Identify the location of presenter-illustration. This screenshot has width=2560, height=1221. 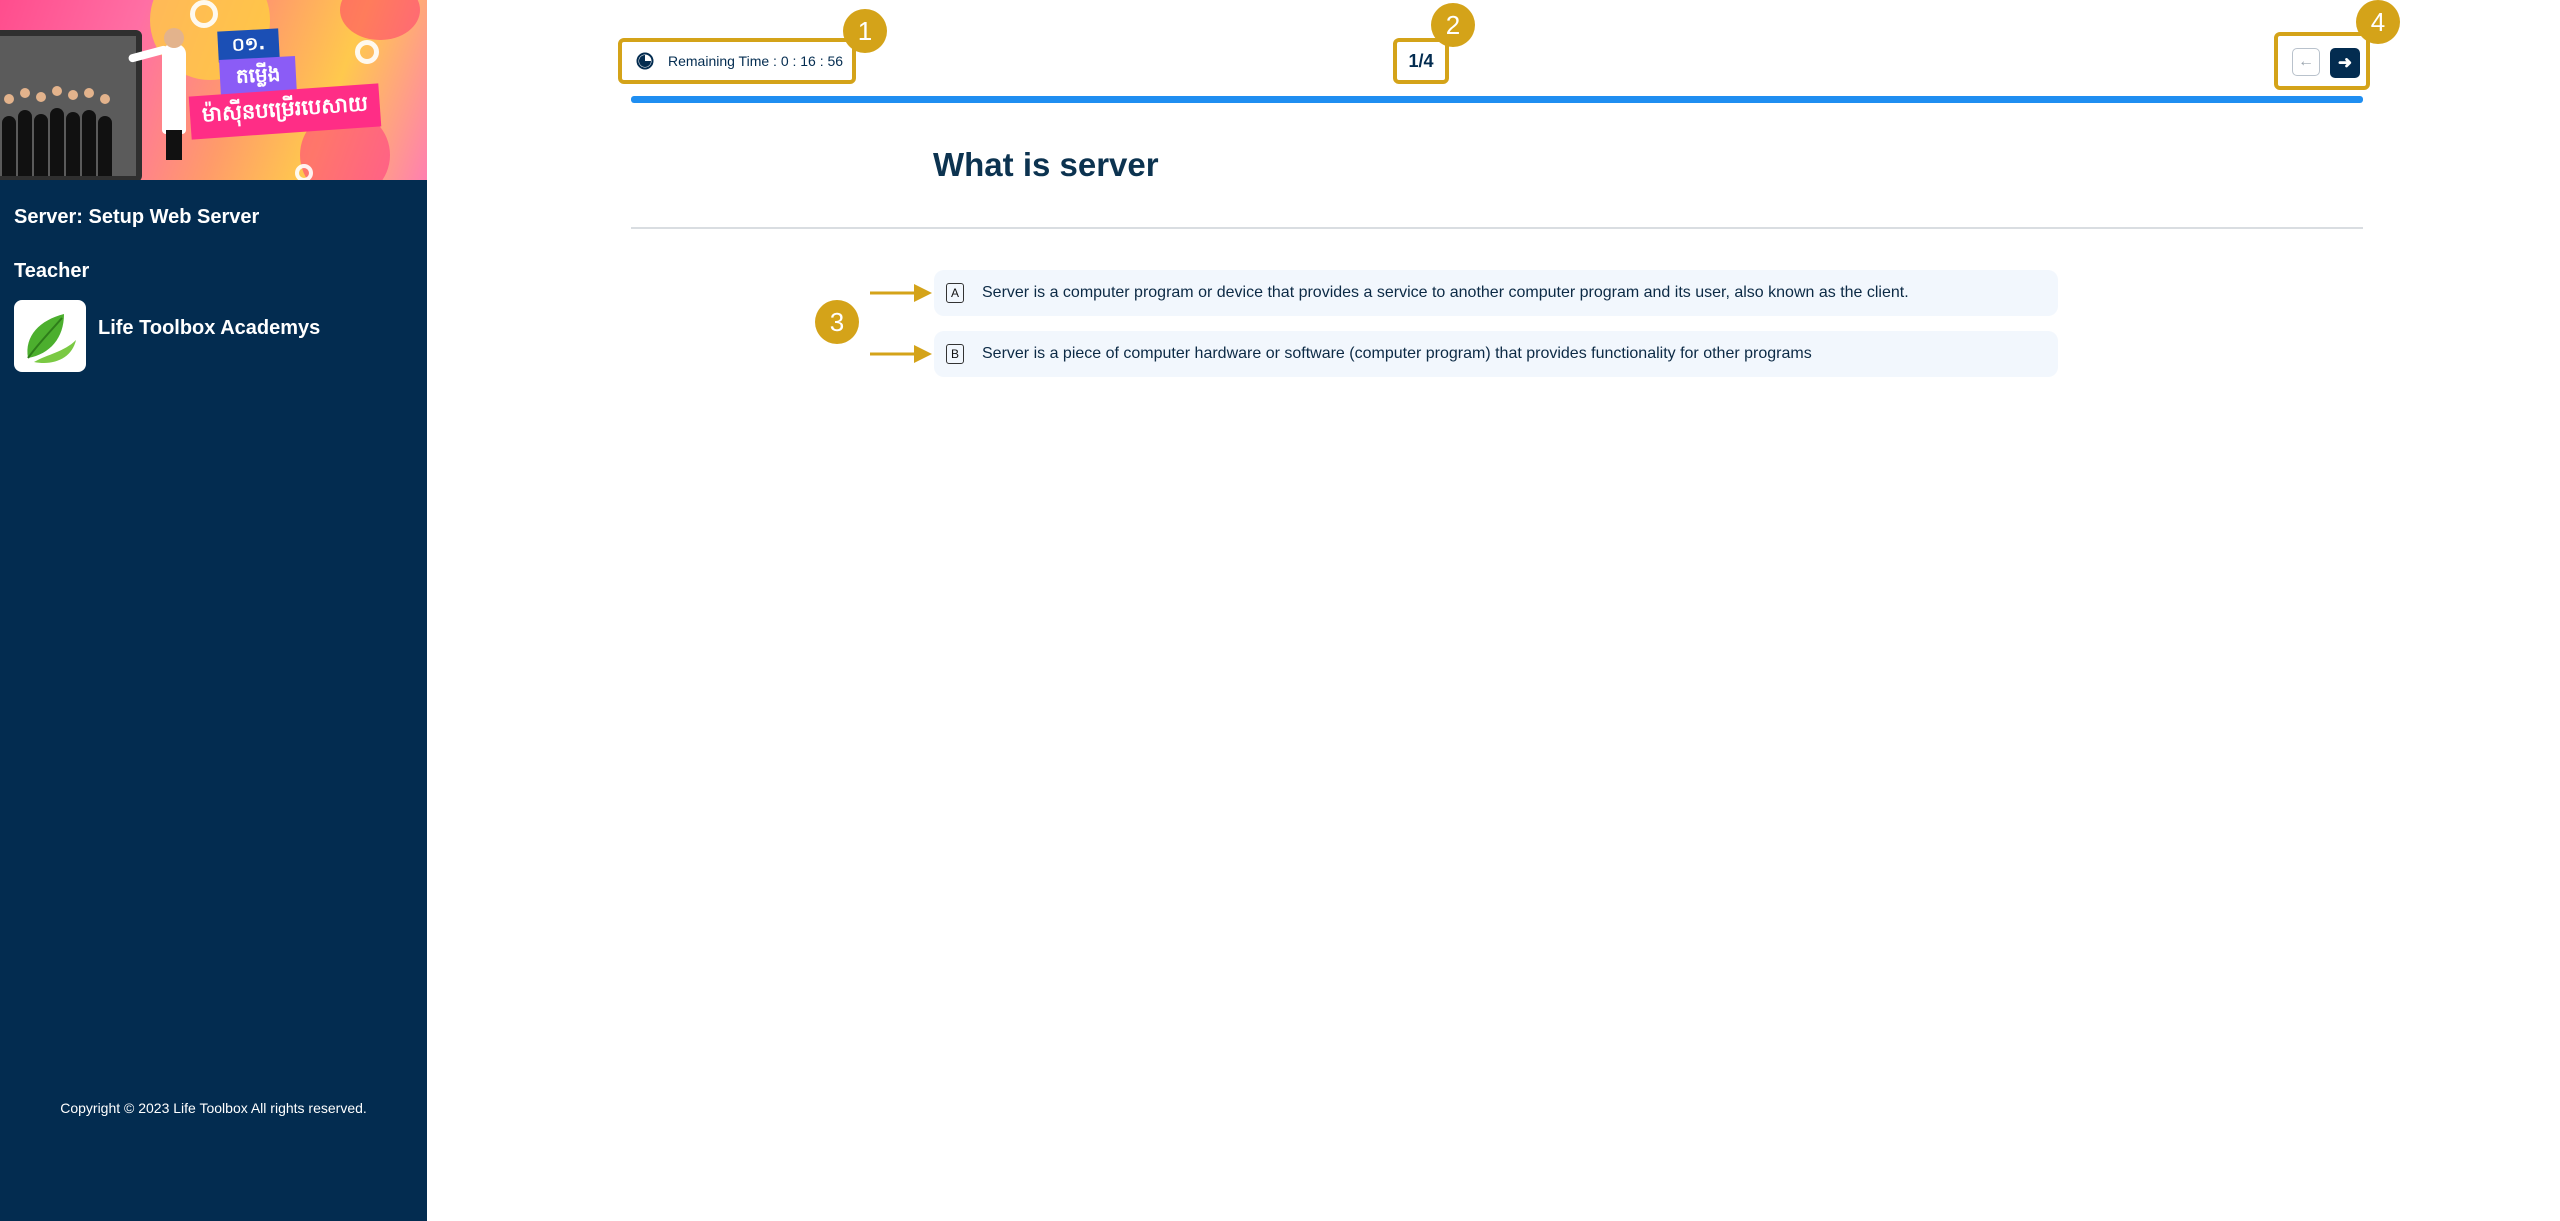
(174, 89).